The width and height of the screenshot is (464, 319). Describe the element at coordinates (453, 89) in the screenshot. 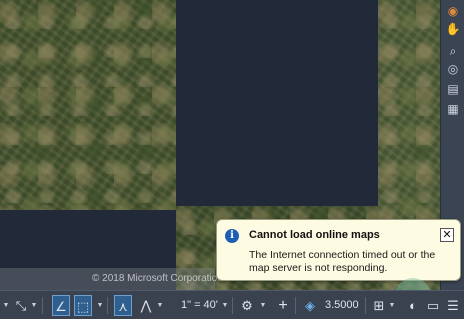

I see `showmotion-icon: ▤` at that location.